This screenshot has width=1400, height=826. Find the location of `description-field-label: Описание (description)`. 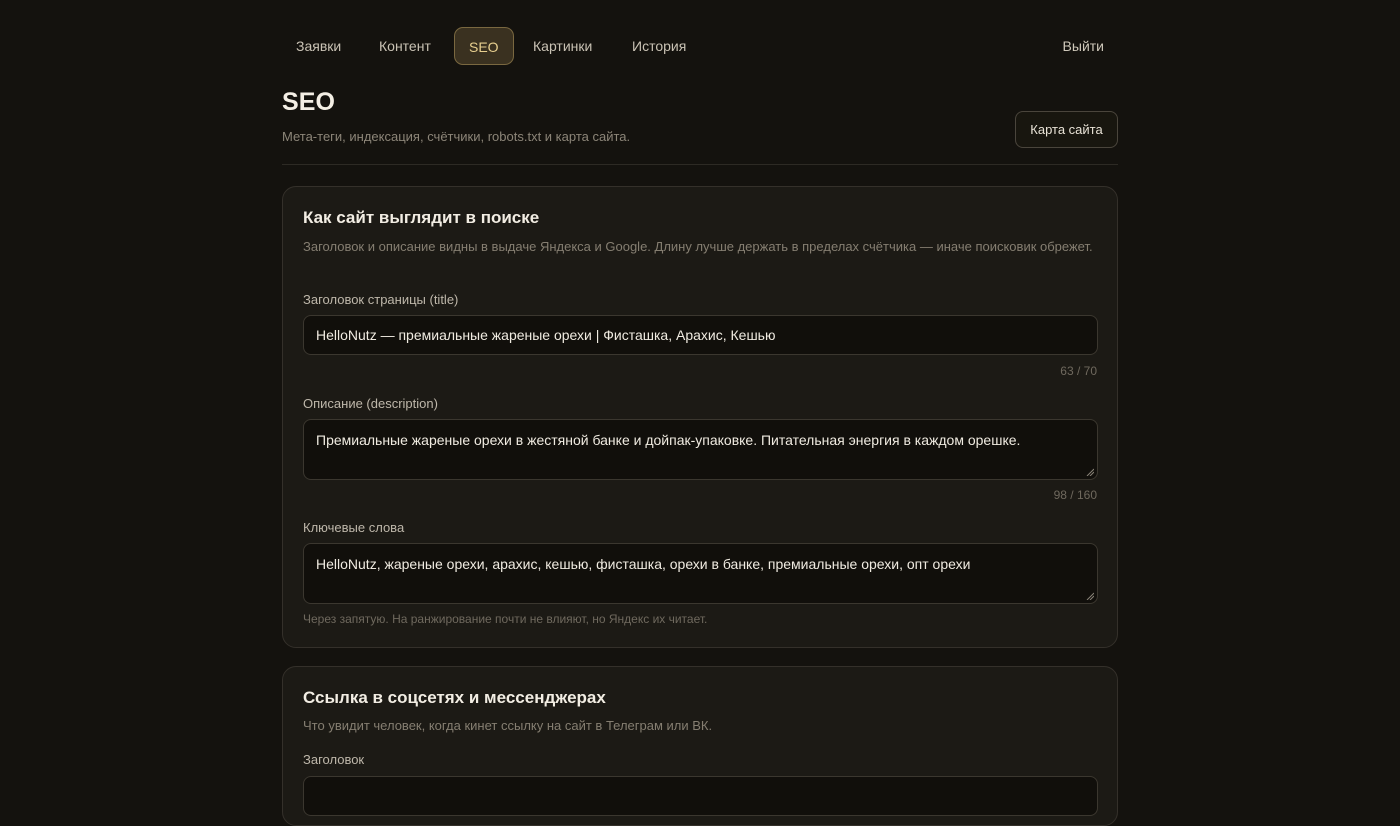

description-field-label: Описание (description) is located at coordinates (370, 403).